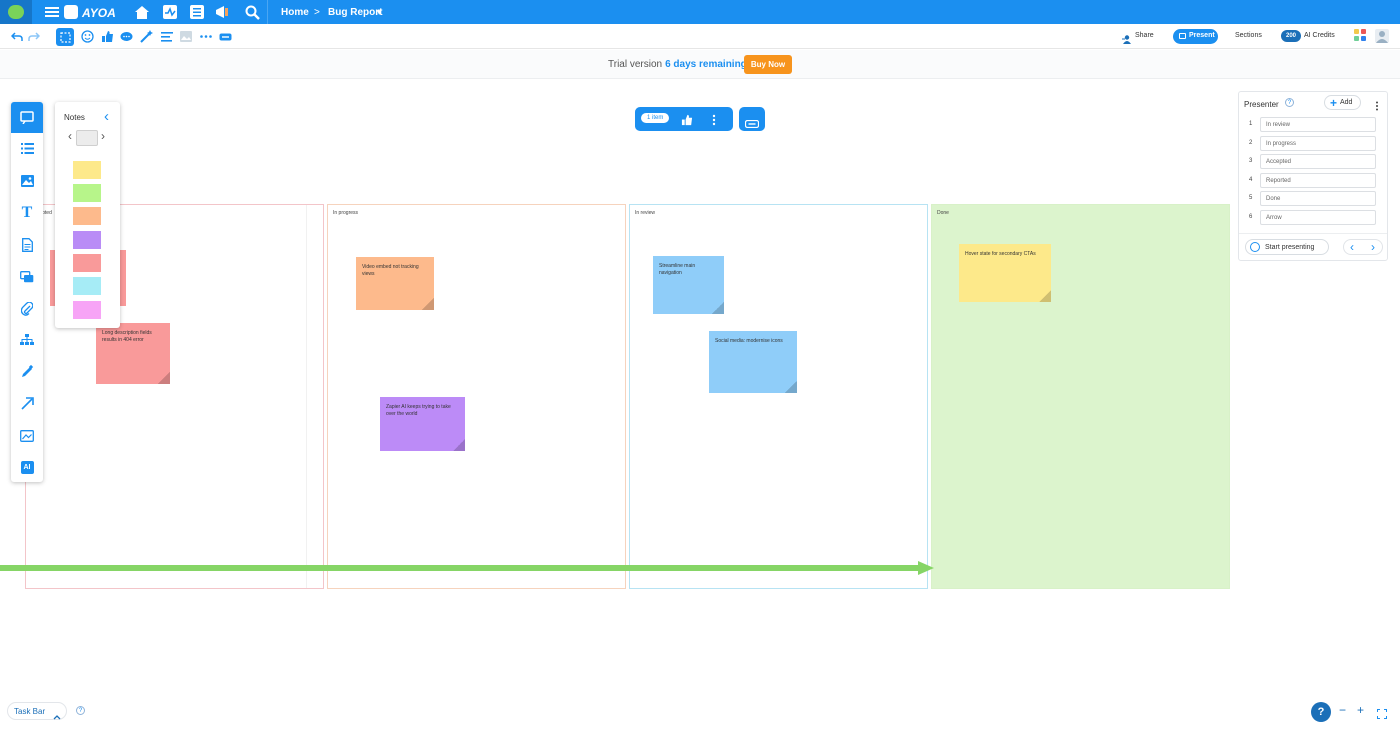 This screenshot has width=1400, height=730. What do you see at coordinates (1373, 247) in the screenshot?
I see `next-slide-chevron-icon: ›` at bounding box center [1373, 247].